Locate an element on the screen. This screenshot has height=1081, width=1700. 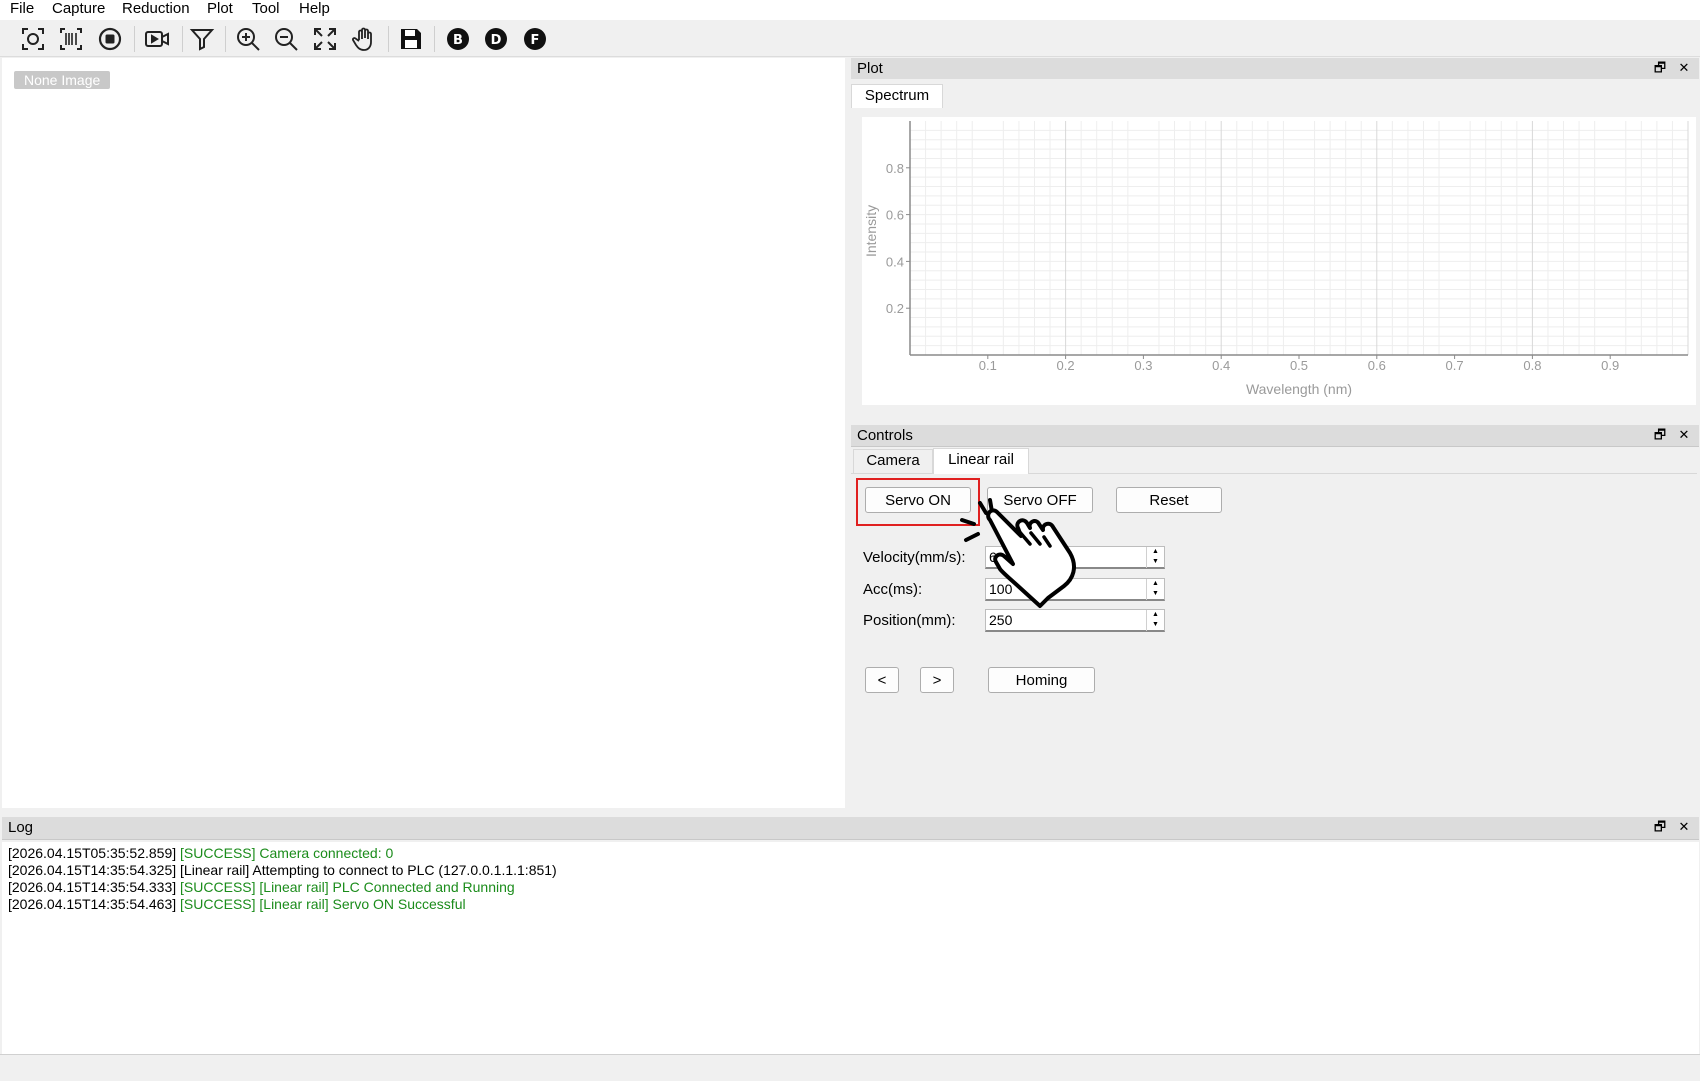
pan-hand-icon is located at coordinates (364, 39).